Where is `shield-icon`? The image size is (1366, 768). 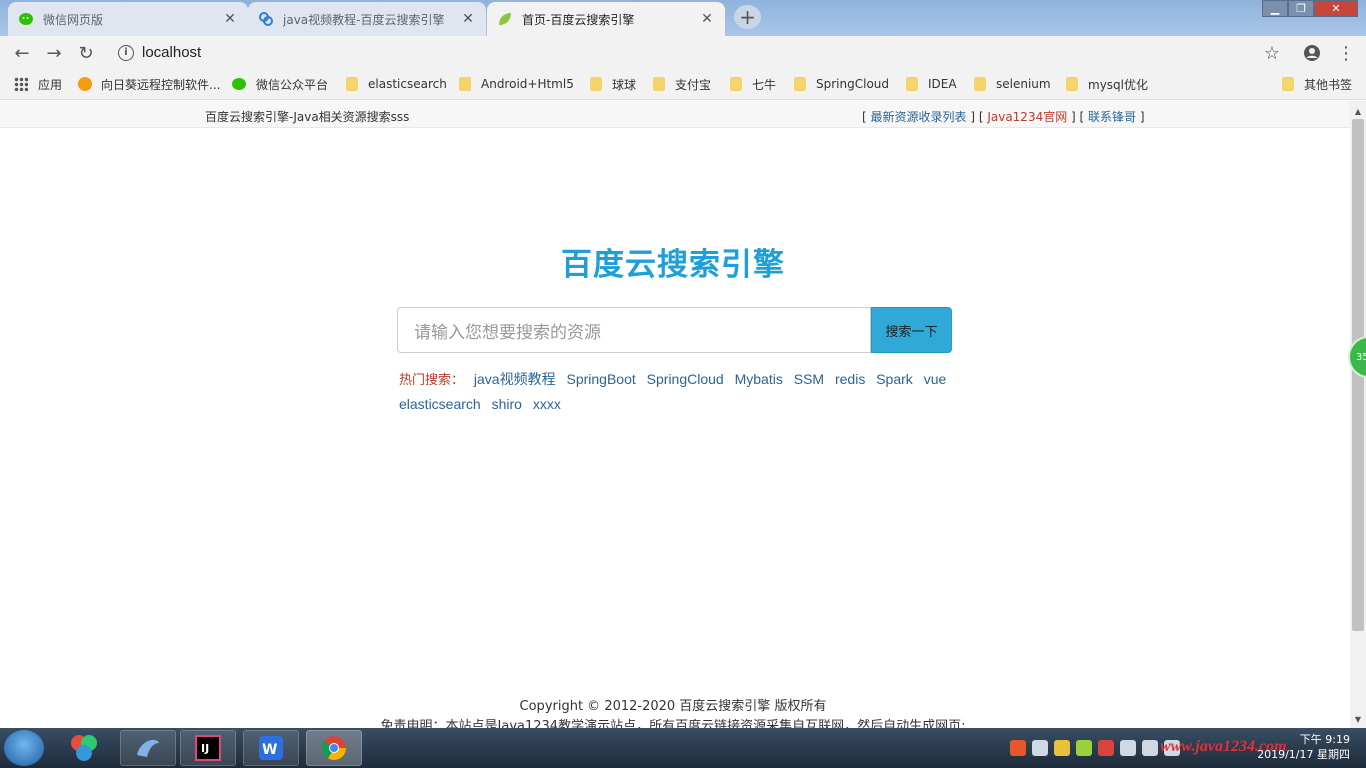 shield-icon is located at coordinates (1062, 748).